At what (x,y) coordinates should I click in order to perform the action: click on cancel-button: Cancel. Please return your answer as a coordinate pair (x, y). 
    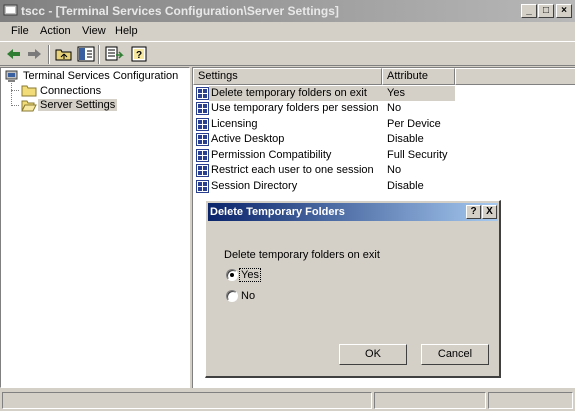
    Looking at the image, I should click on (455, 354).